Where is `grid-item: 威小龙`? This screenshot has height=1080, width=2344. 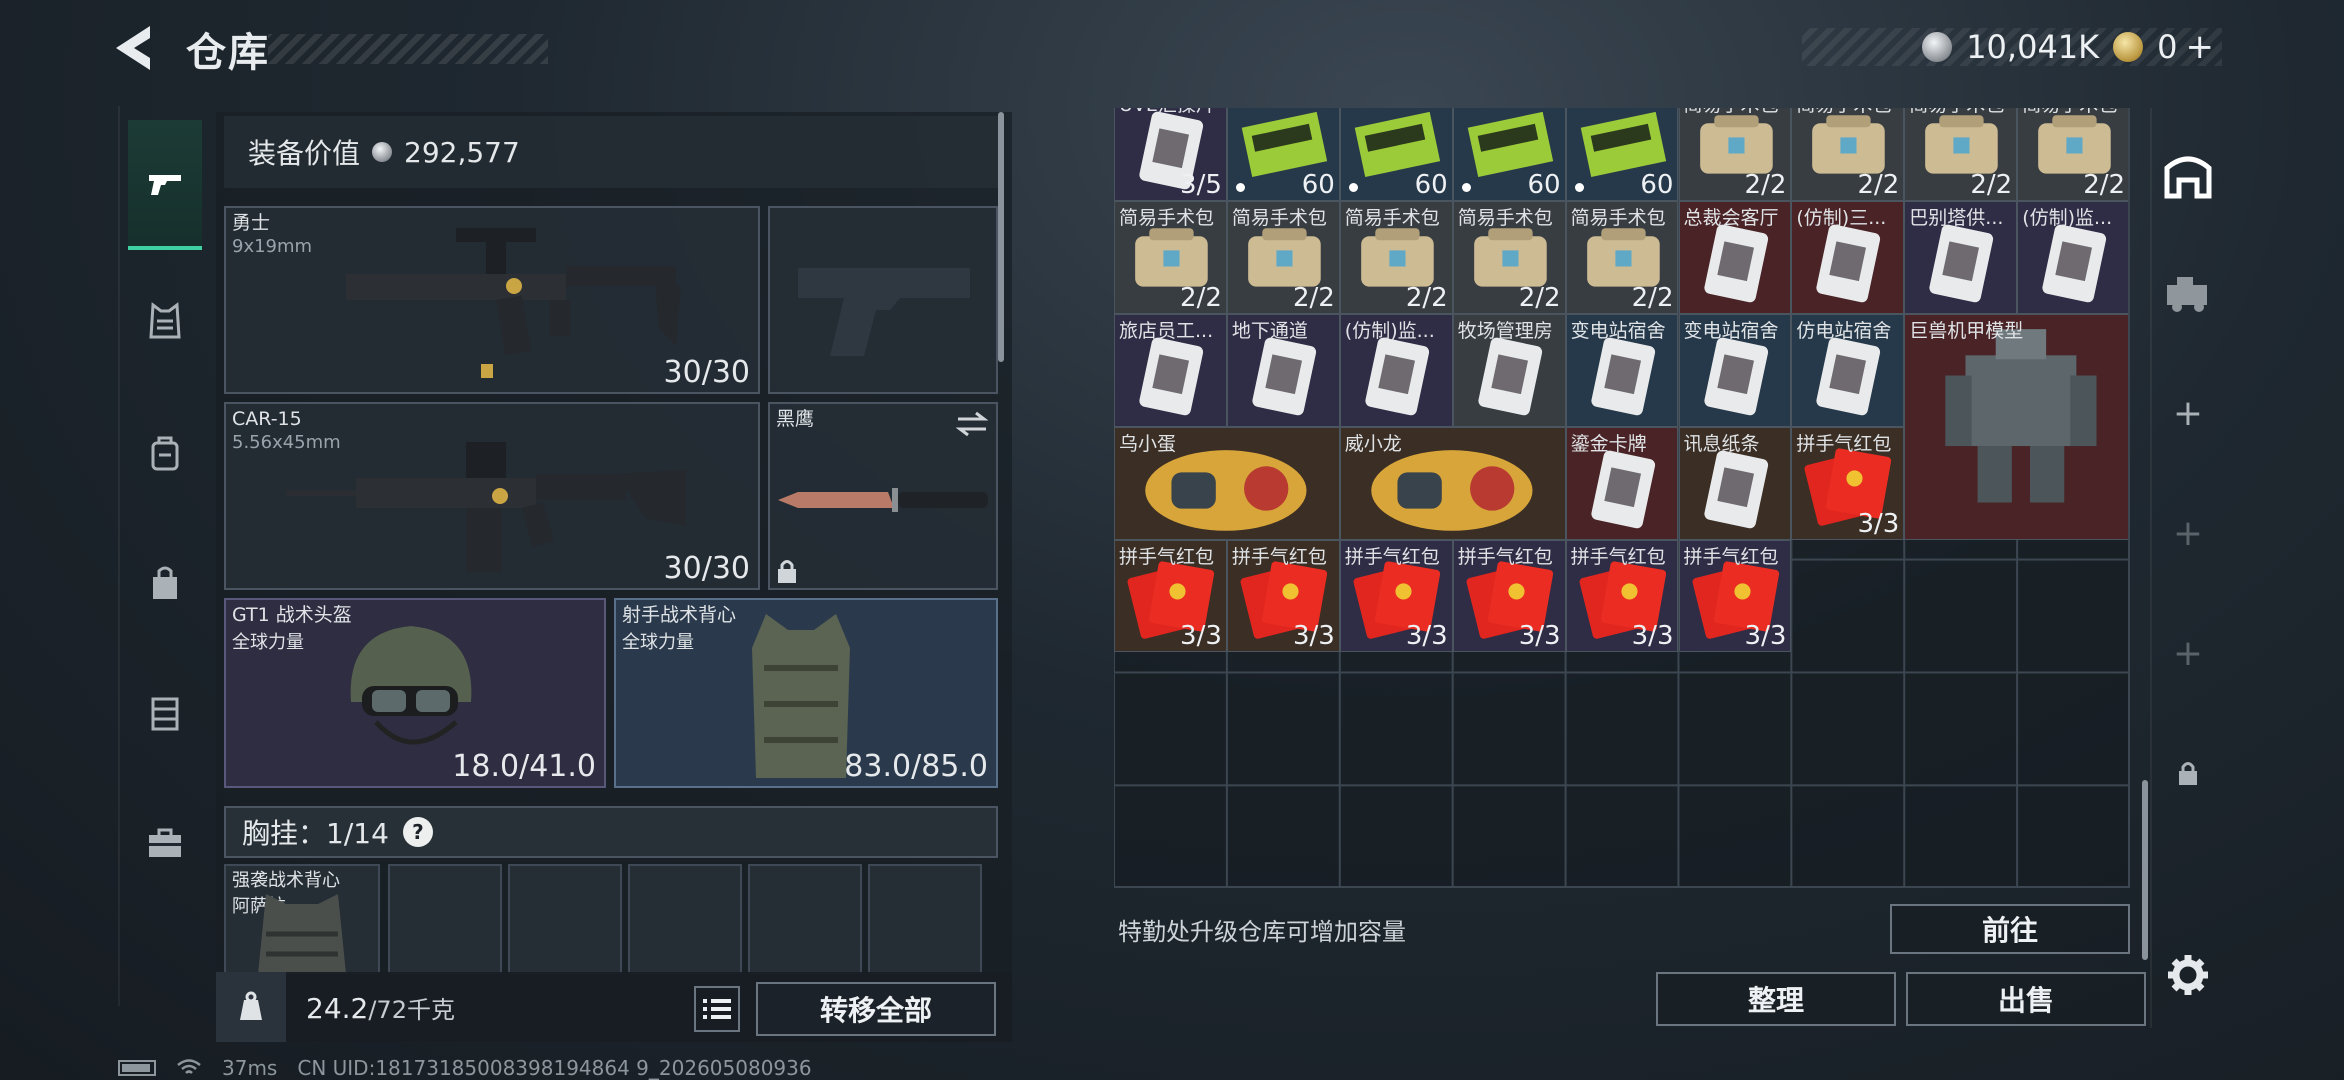
grid-item: 威小龙 is located at coordinates (1452, 483).